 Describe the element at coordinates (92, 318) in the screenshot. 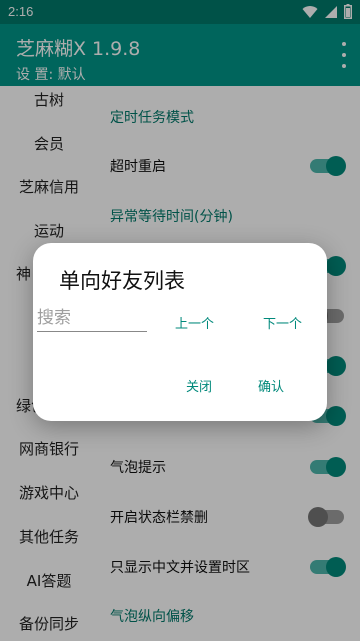

I see `search-input` at that location.